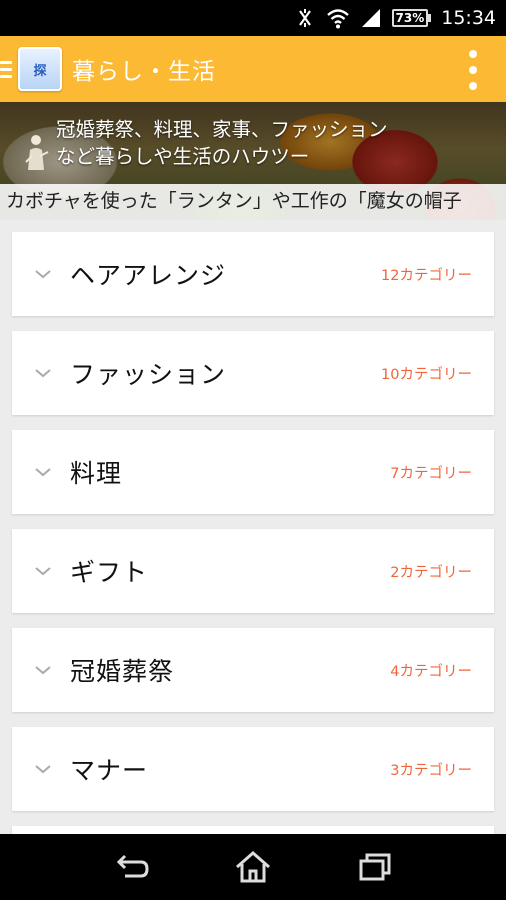 The image size is (506, 900). What do you see at coordinates (253, 69) in the screenshot?
I see `app-bar: 探 暮らし・生活` at bounding box center [253, 69].